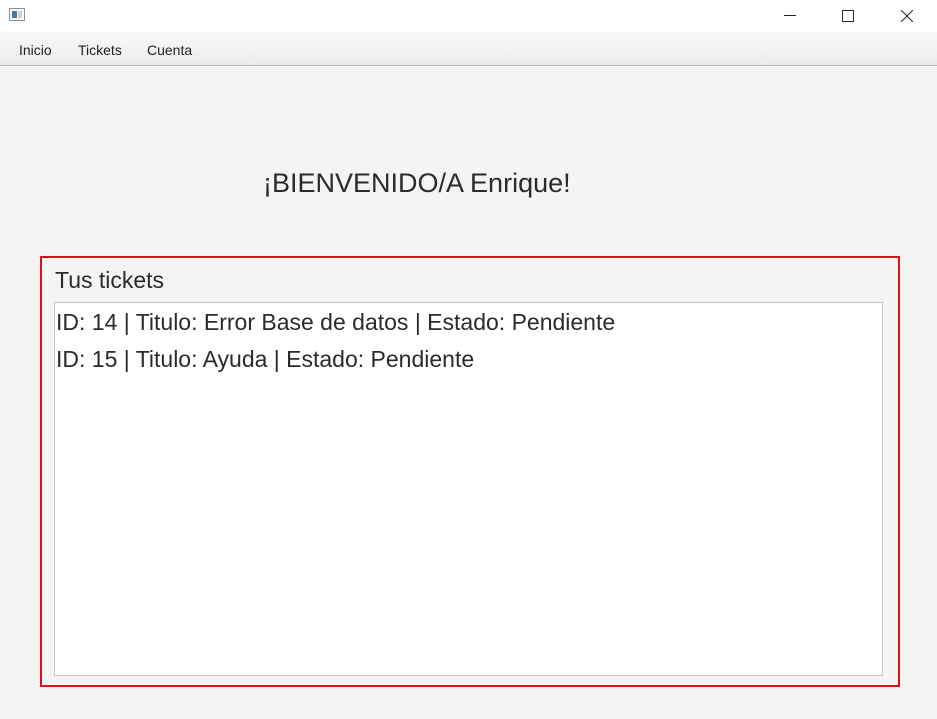 This screenshot has height=719, width=937. Describe the element at coordinates (468, 16) in the screenshot. I see `title-bar` at that location.